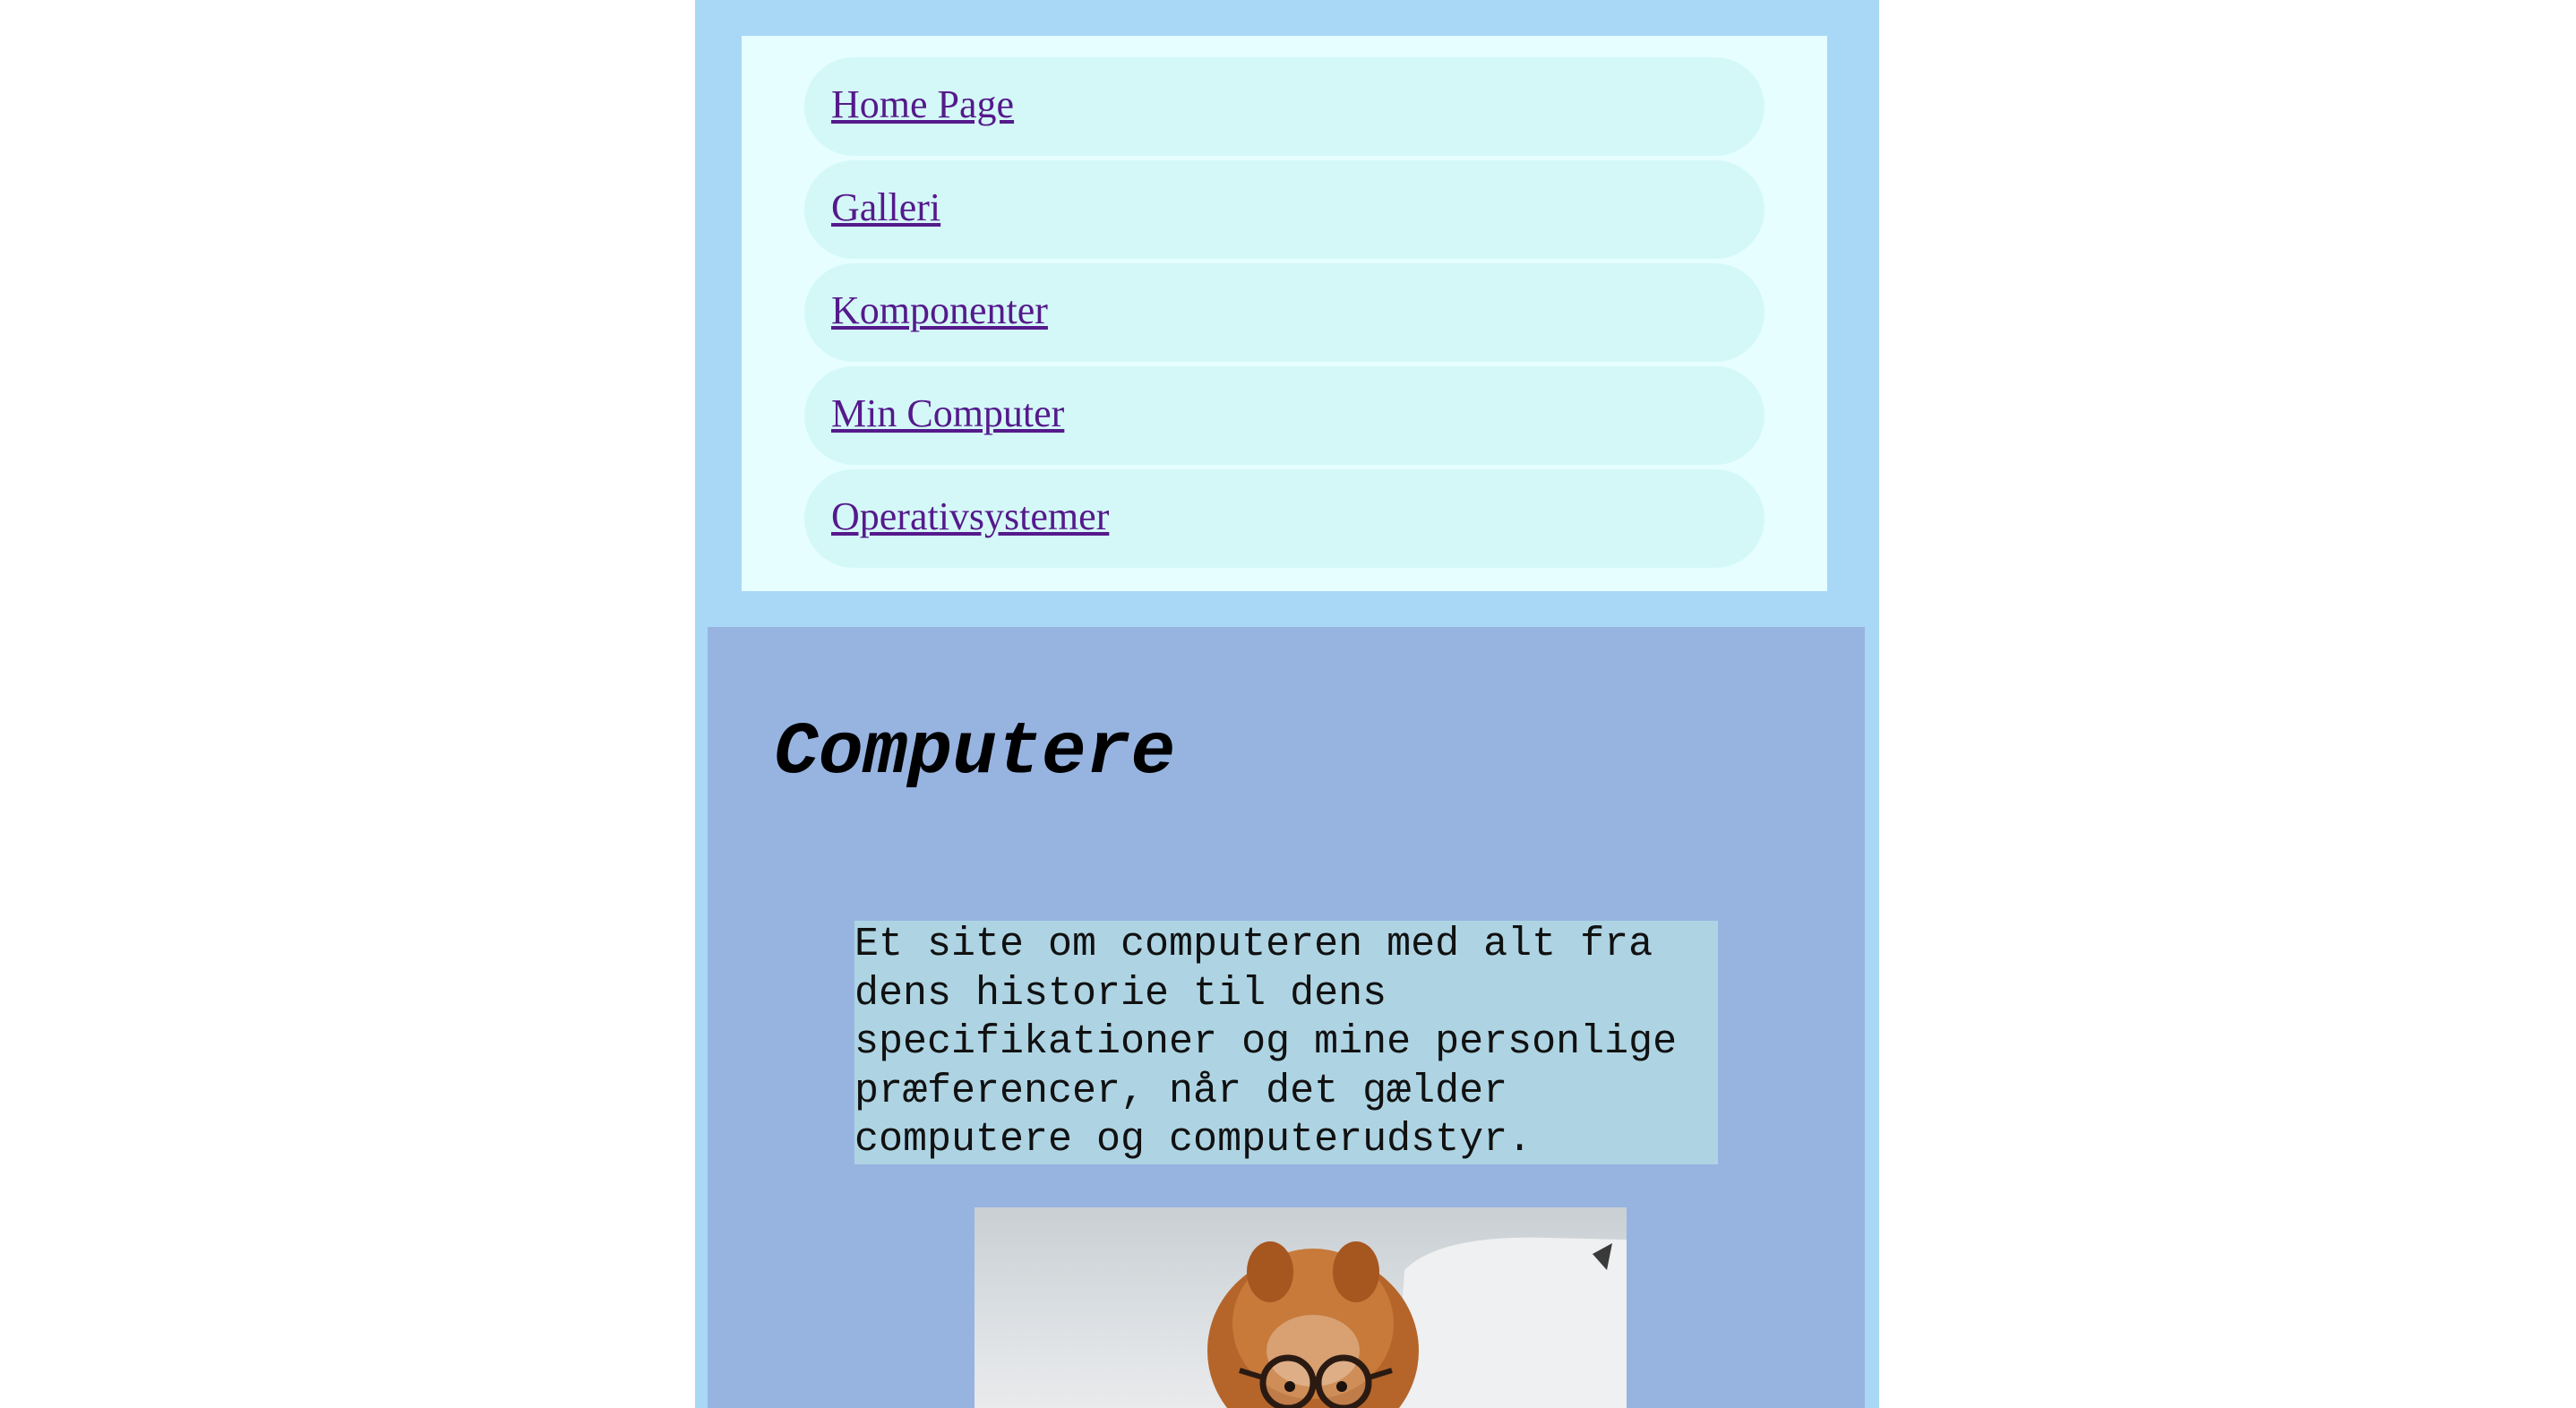 This screenshot has width=2576, height=1408. What do you see at coordinates (1511, 1322) in the screenshot?
I see `cushion-shape` at bounding box center [1511, 1322].